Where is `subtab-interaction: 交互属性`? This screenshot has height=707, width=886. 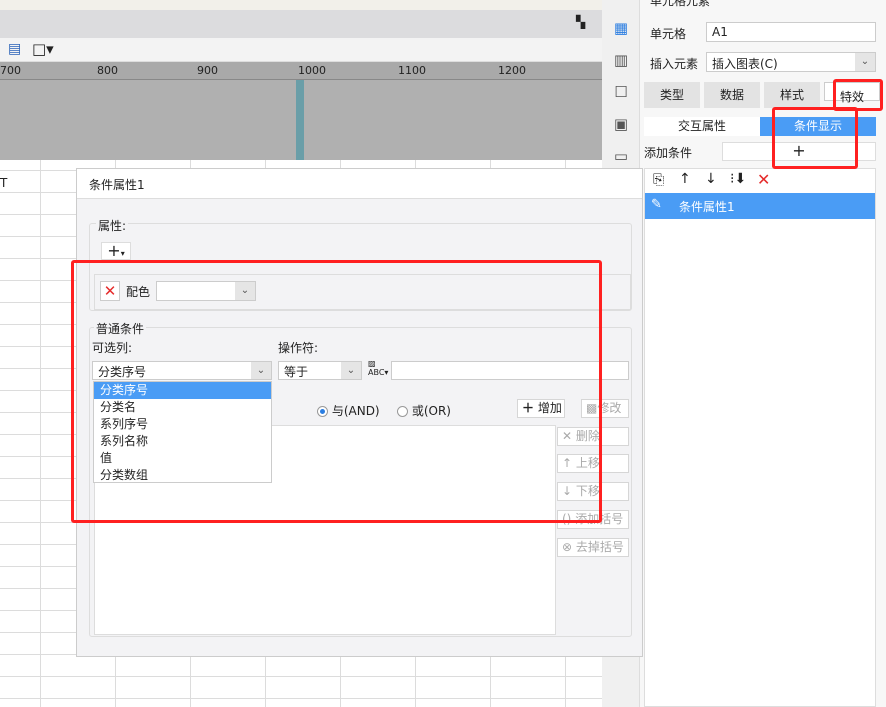
subtab-interaction: 交互属性 is located at coordinates (702, 126).